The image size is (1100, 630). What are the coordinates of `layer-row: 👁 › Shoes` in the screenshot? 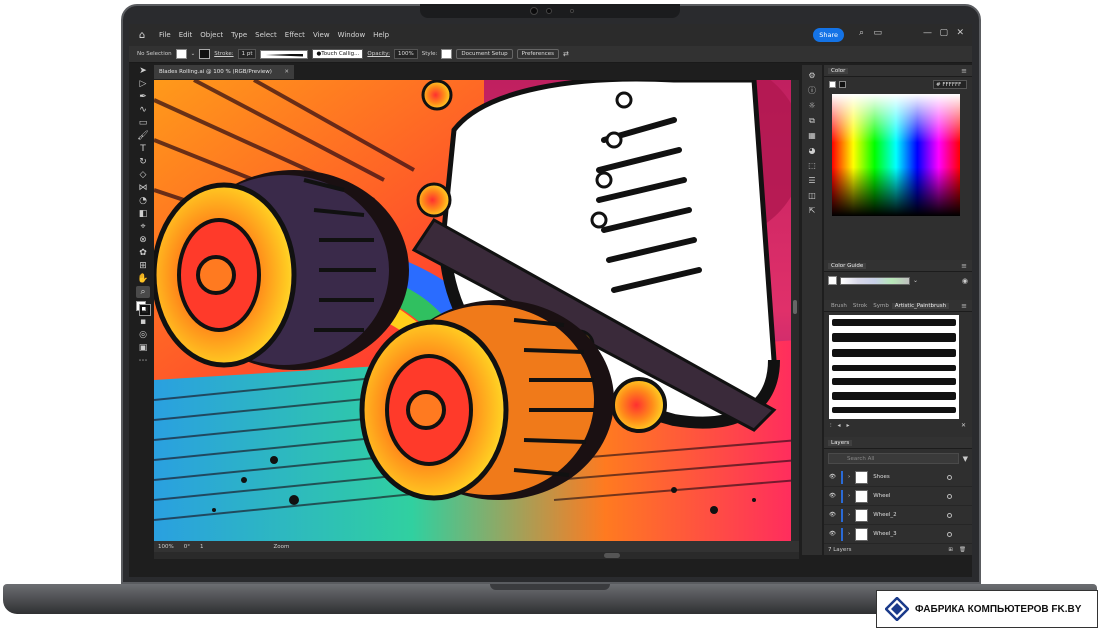 It's located at (898, 477).